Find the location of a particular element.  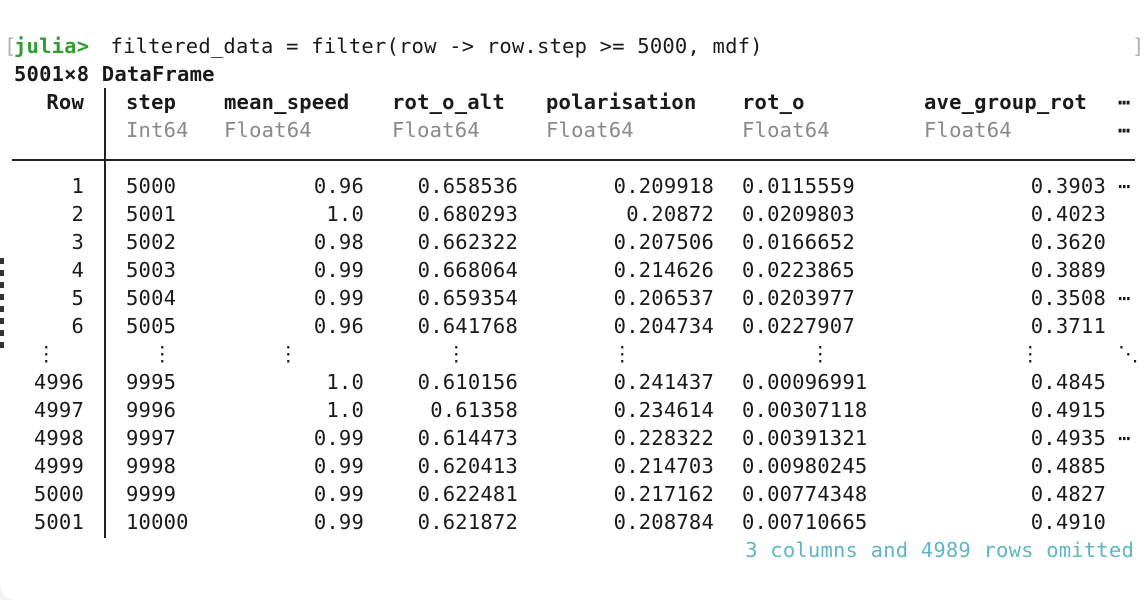

cell-ave-group-rot: 0.3711 is located at coordinates (1068, 326).